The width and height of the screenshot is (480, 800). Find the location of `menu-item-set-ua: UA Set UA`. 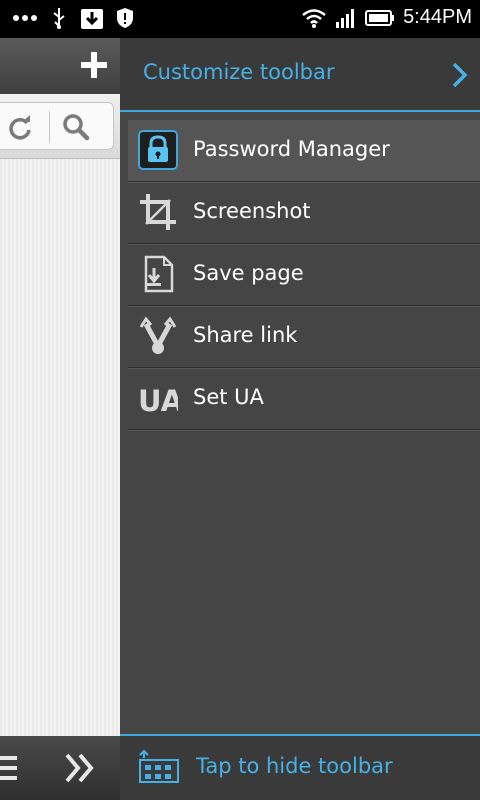

menu-item-set-ua: UA Set UA is located at coordinates (304, 399).